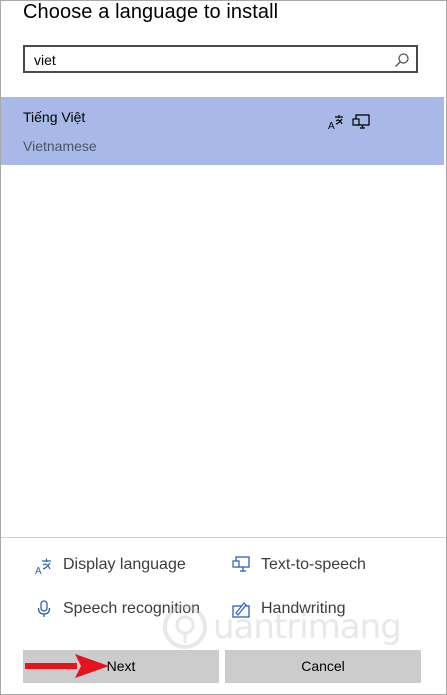 The height and width of the screenshot is (695, 447). Describe the element at coordinates (67, 666) in the screenshot. I see `red-arrow-annotation` at that location.